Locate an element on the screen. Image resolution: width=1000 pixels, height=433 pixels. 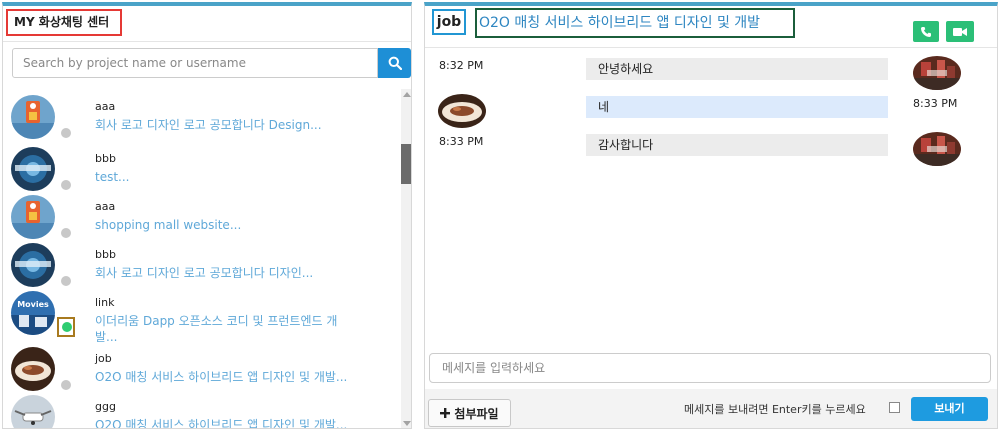
contact-avatar is located at coordinates (462, 111).